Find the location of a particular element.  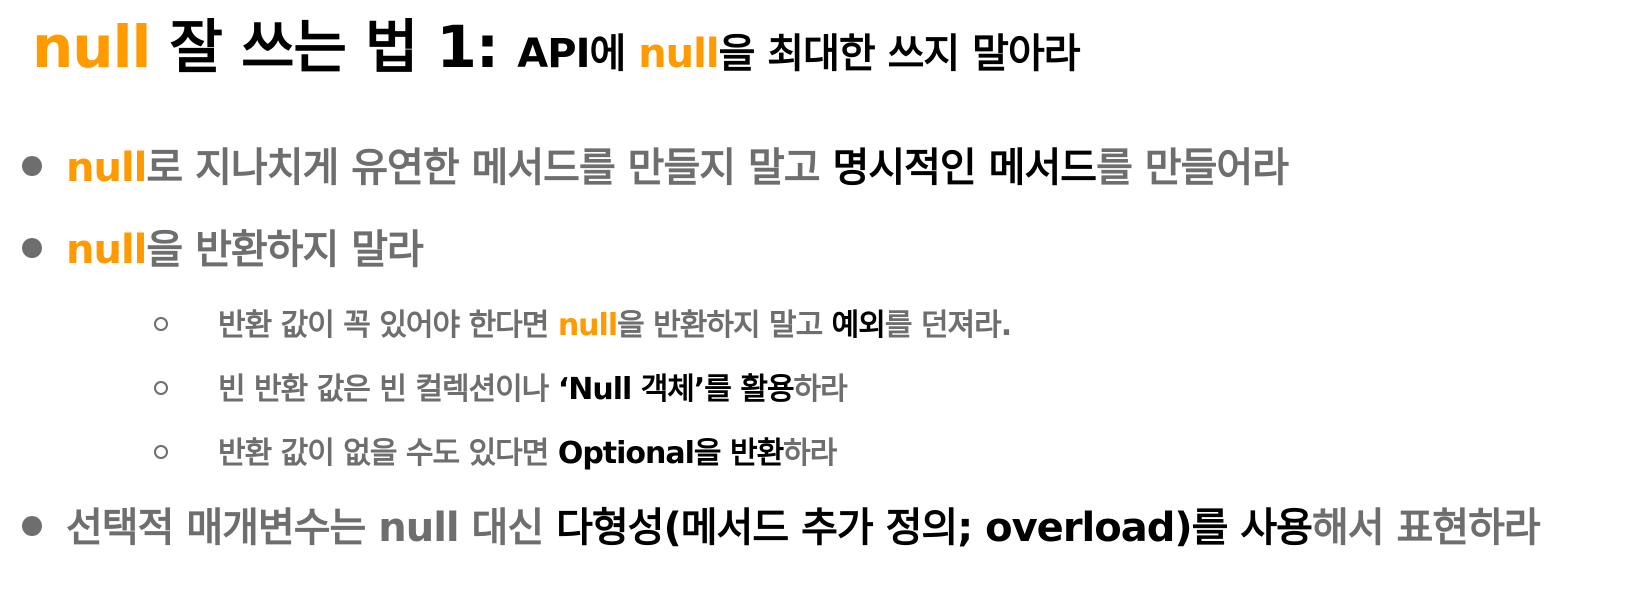

bullet-text: 를 만들어라 is located at coordinates (1192, 168).